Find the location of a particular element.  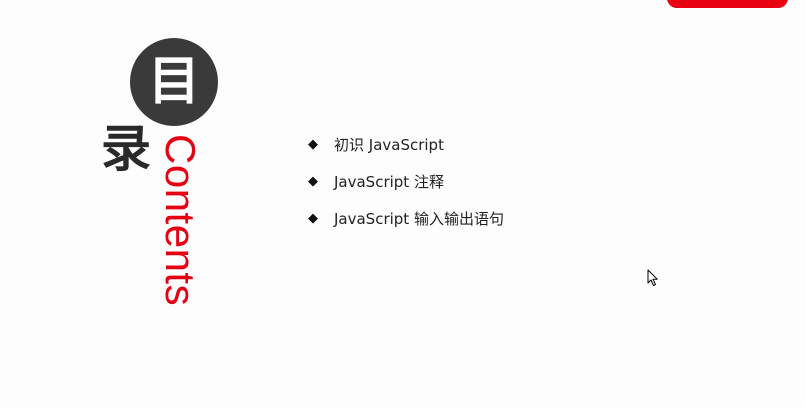

toc-item: ◆ JavaScript 注释 is located at coordinates (406, 181).